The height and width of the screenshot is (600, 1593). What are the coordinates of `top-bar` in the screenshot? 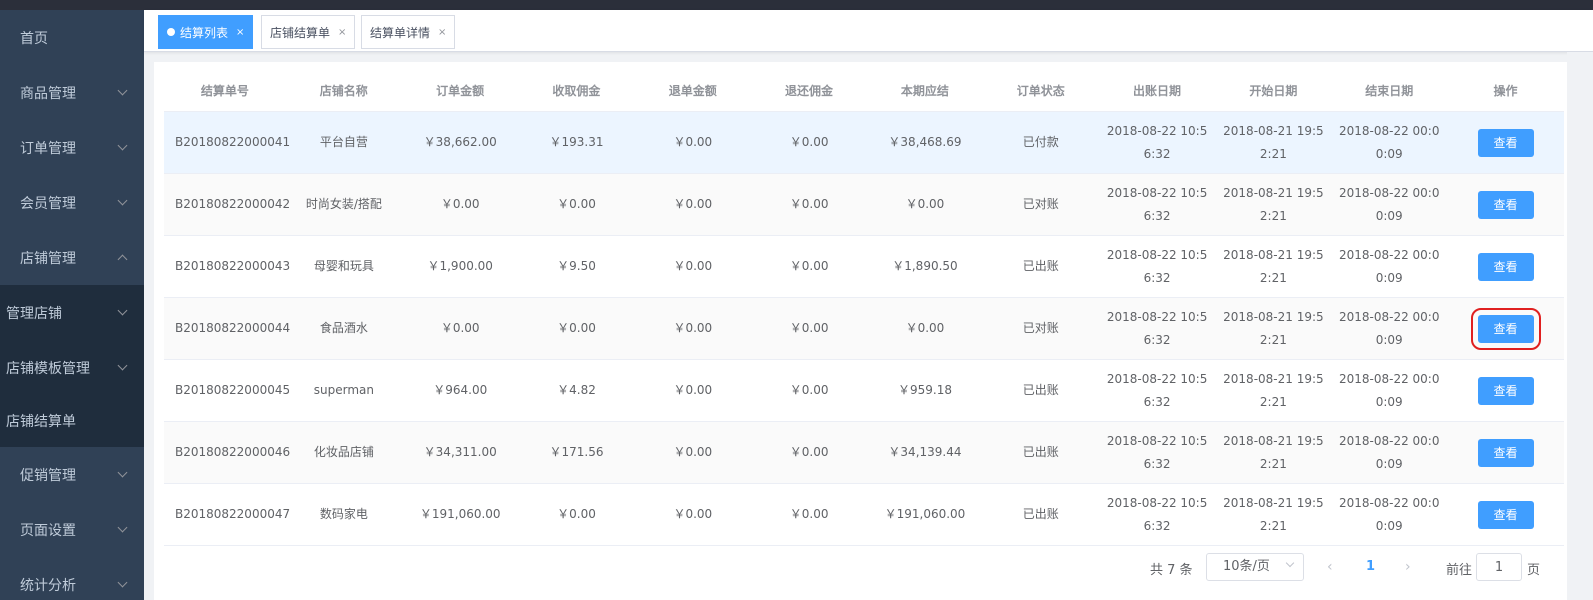 It's located at (796, 5).